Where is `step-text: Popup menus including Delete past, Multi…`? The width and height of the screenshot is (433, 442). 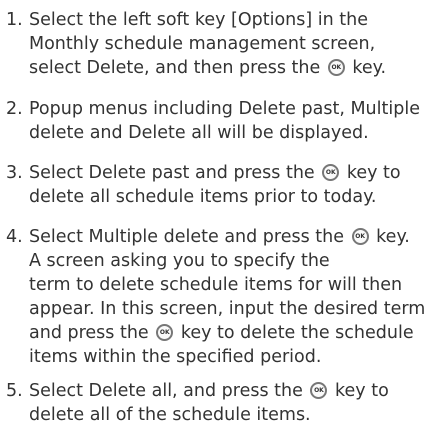 step-text: Popup menus including Delete past, Multi… is located at coordinates (230, 121).